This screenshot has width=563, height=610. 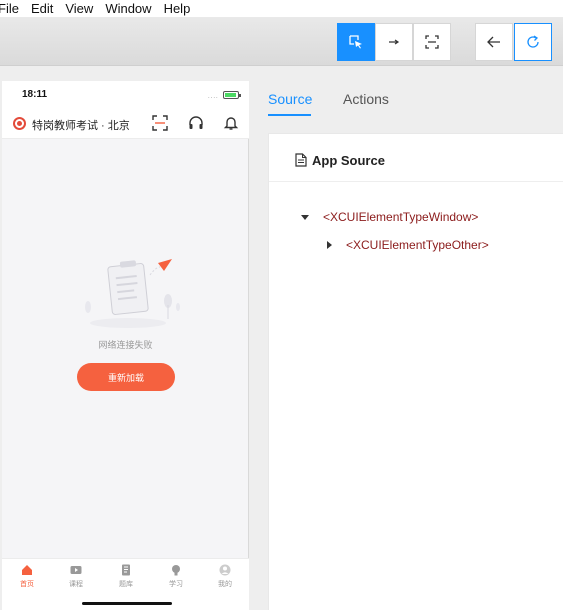 What do you see at coordinates (281, 41) in the screenshot?
I see `toolbar` at bounding box center [281, 41].